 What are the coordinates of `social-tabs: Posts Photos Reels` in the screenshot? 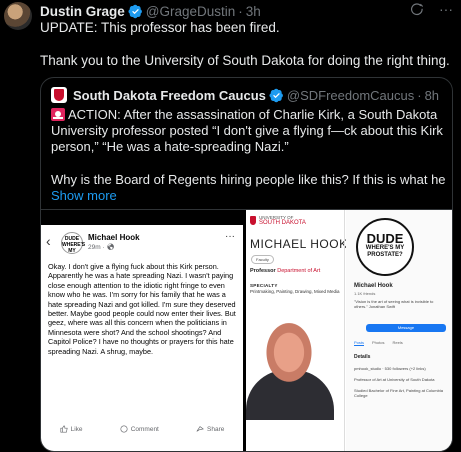 It's located at (378, 343).